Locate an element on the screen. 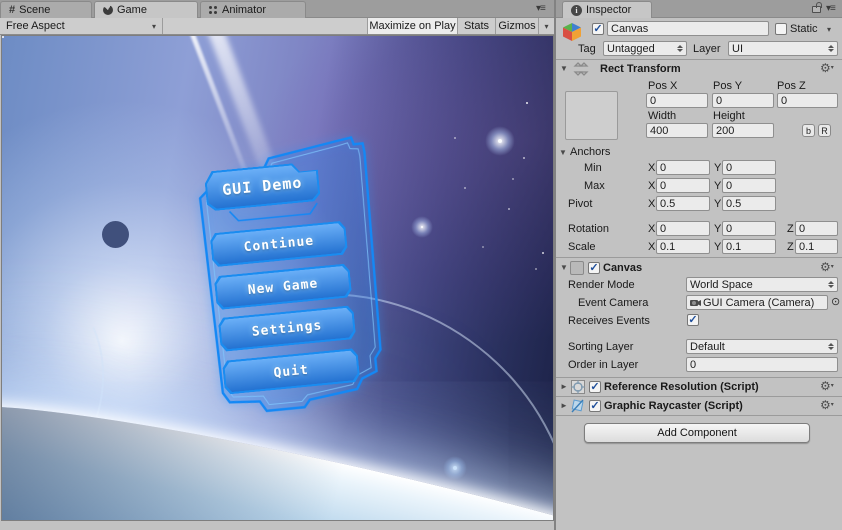 The width and height of the screenshot is (842, 530). render-mode-dropdown: World Space is located at coordinates (762, 284).